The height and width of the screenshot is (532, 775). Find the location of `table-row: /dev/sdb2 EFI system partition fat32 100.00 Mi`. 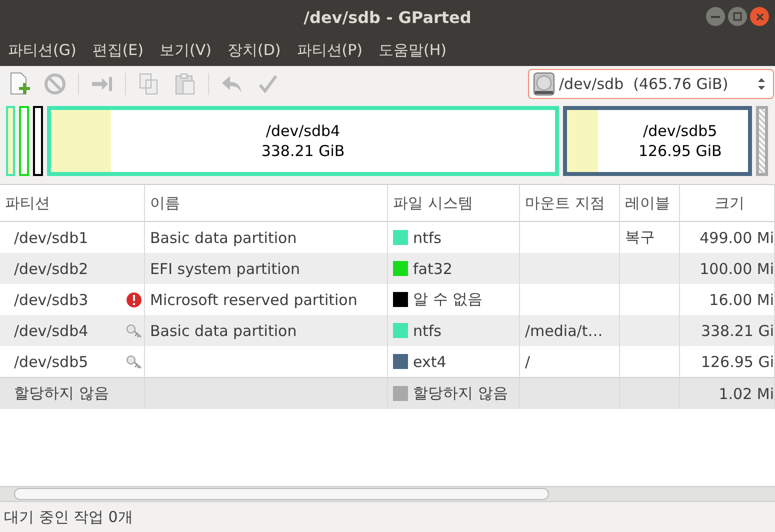

table-row: /dev/sdb2 EFI system partition fat32 100.00 Mi is located at coordinates (387, 268).